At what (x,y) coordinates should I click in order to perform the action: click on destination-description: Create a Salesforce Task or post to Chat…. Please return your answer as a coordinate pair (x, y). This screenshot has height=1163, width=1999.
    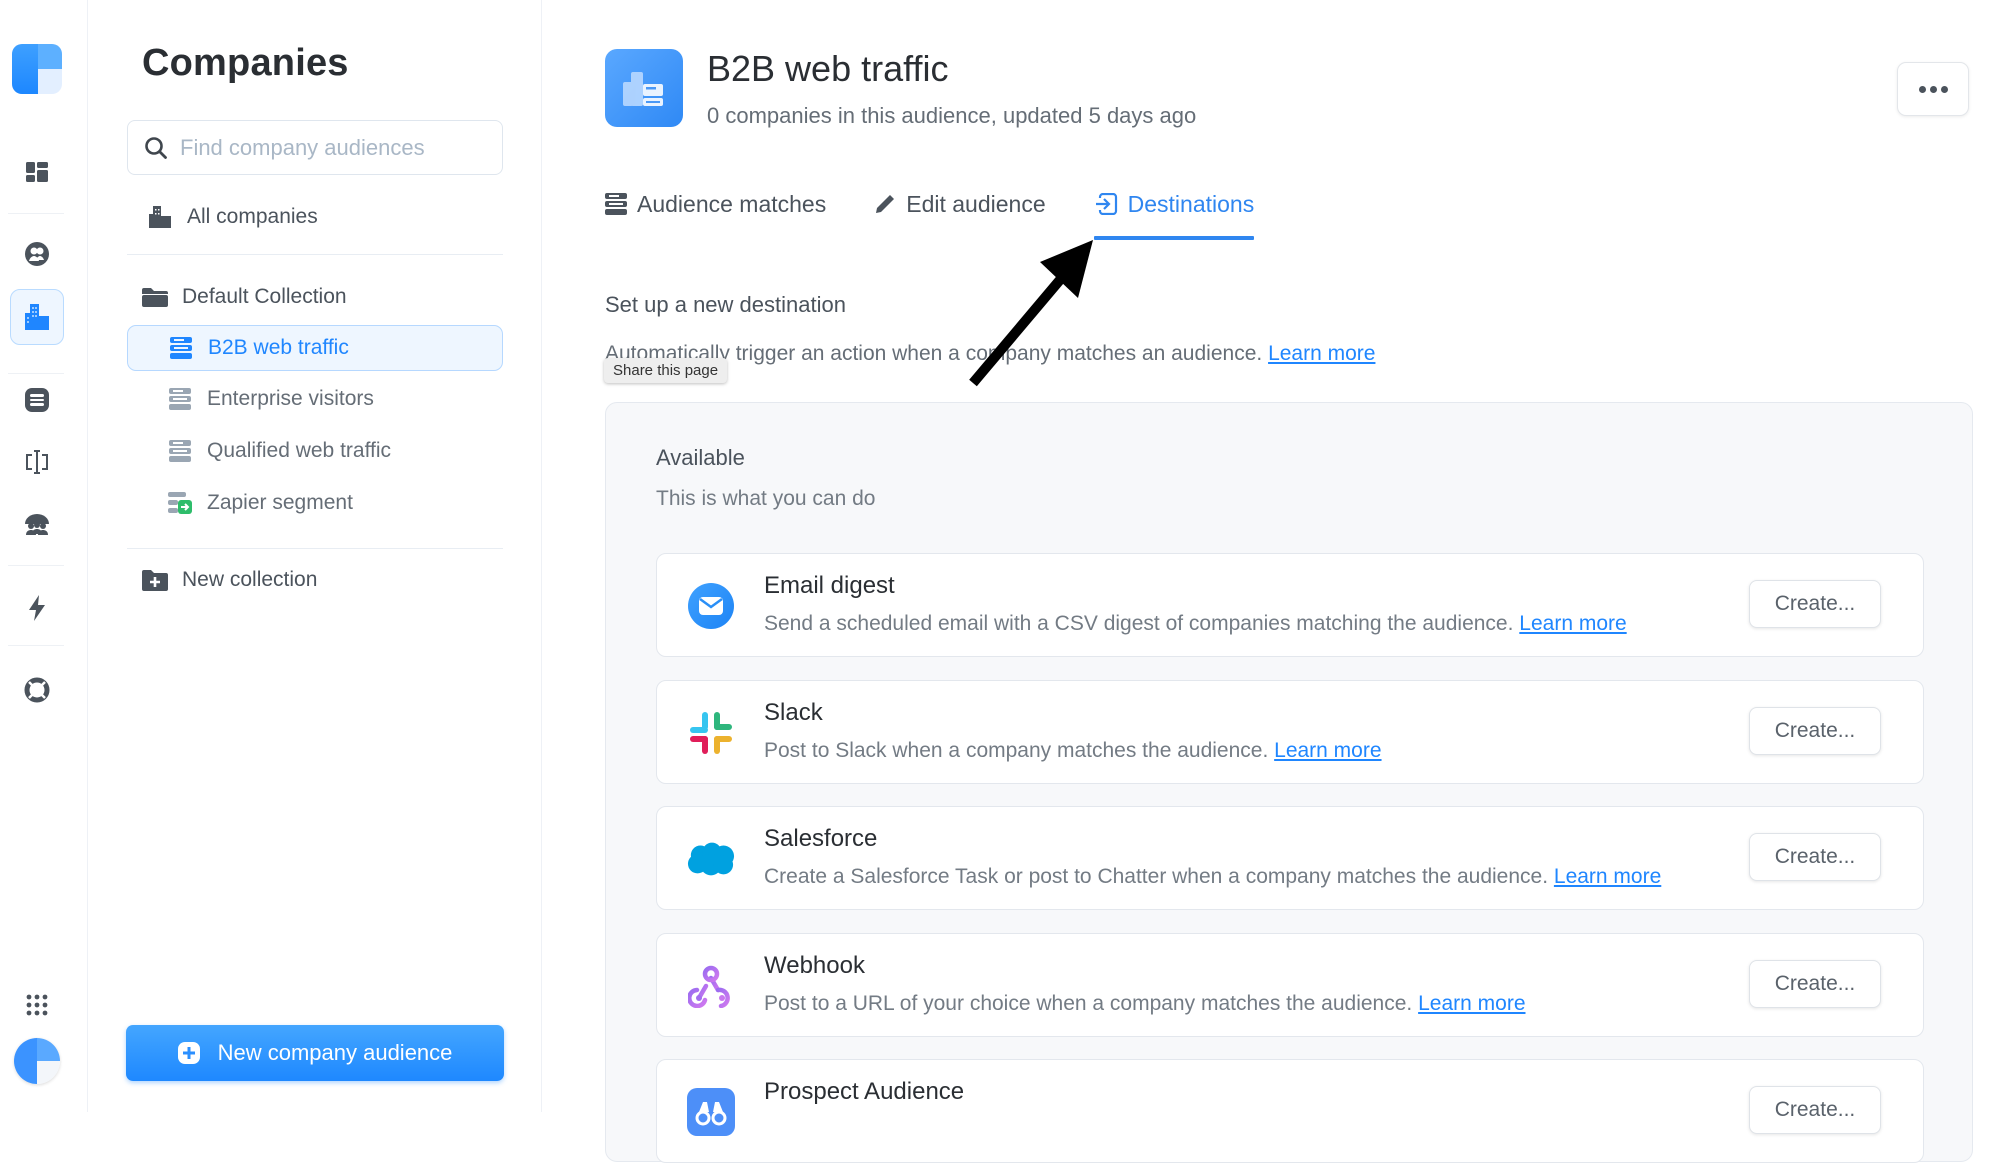
    Looking at the image, I should click on (1212, 877).